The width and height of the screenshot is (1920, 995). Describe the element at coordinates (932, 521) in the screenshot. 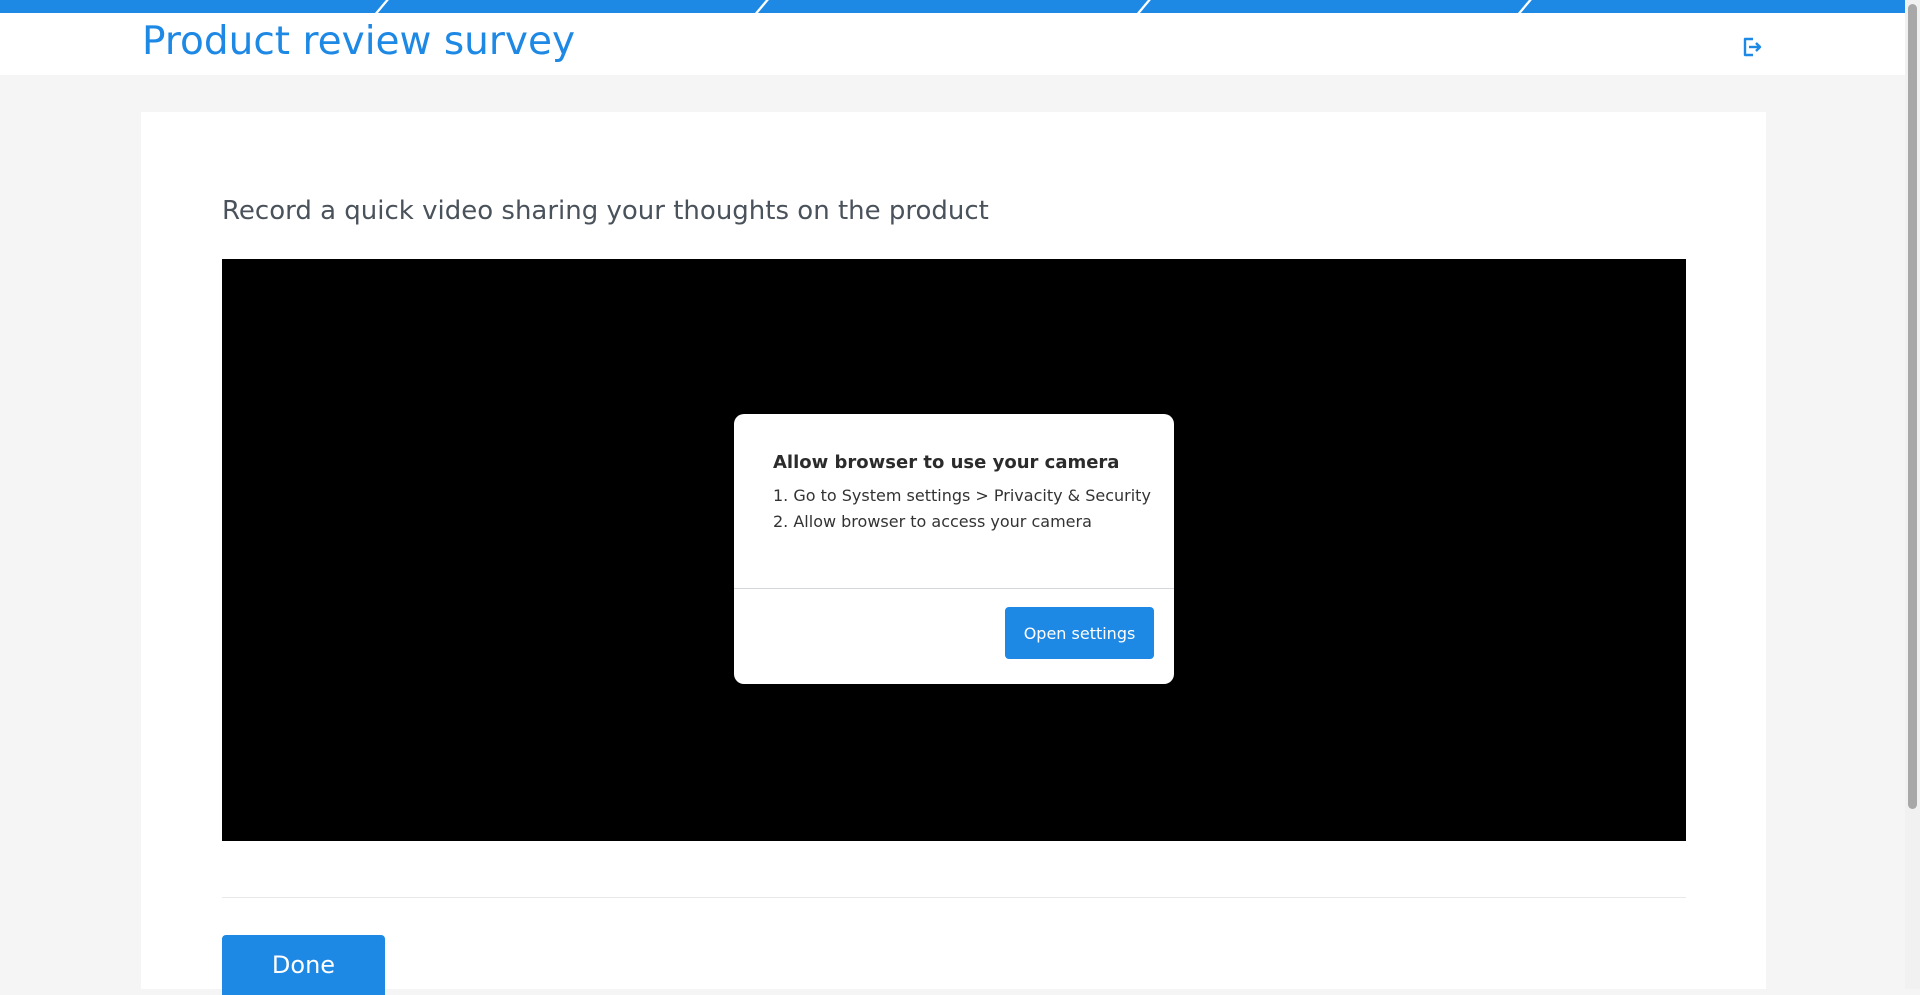

I see `dialog-step: 2. Allow browser to access your camera` at that location.